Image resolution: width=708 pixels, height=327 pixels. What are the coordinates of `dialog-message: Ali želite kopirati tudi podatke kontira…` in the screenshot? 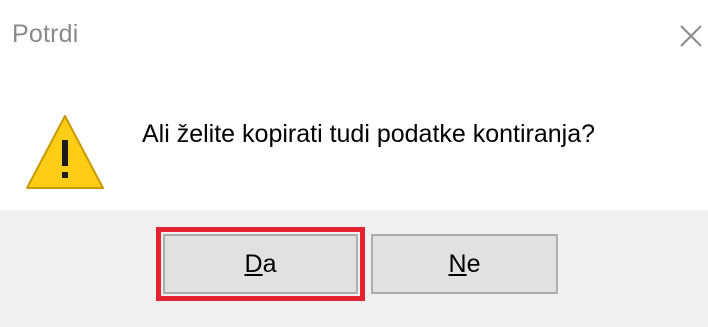 It's located at (369, 134).